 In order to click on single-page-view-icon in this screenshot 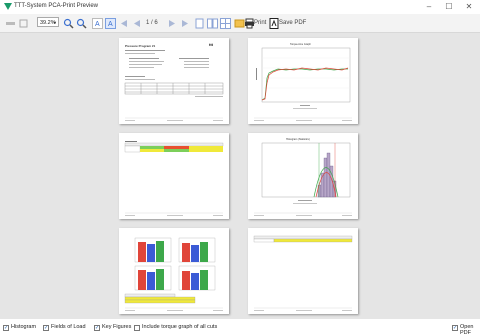, I will do `click(199, 23)`.